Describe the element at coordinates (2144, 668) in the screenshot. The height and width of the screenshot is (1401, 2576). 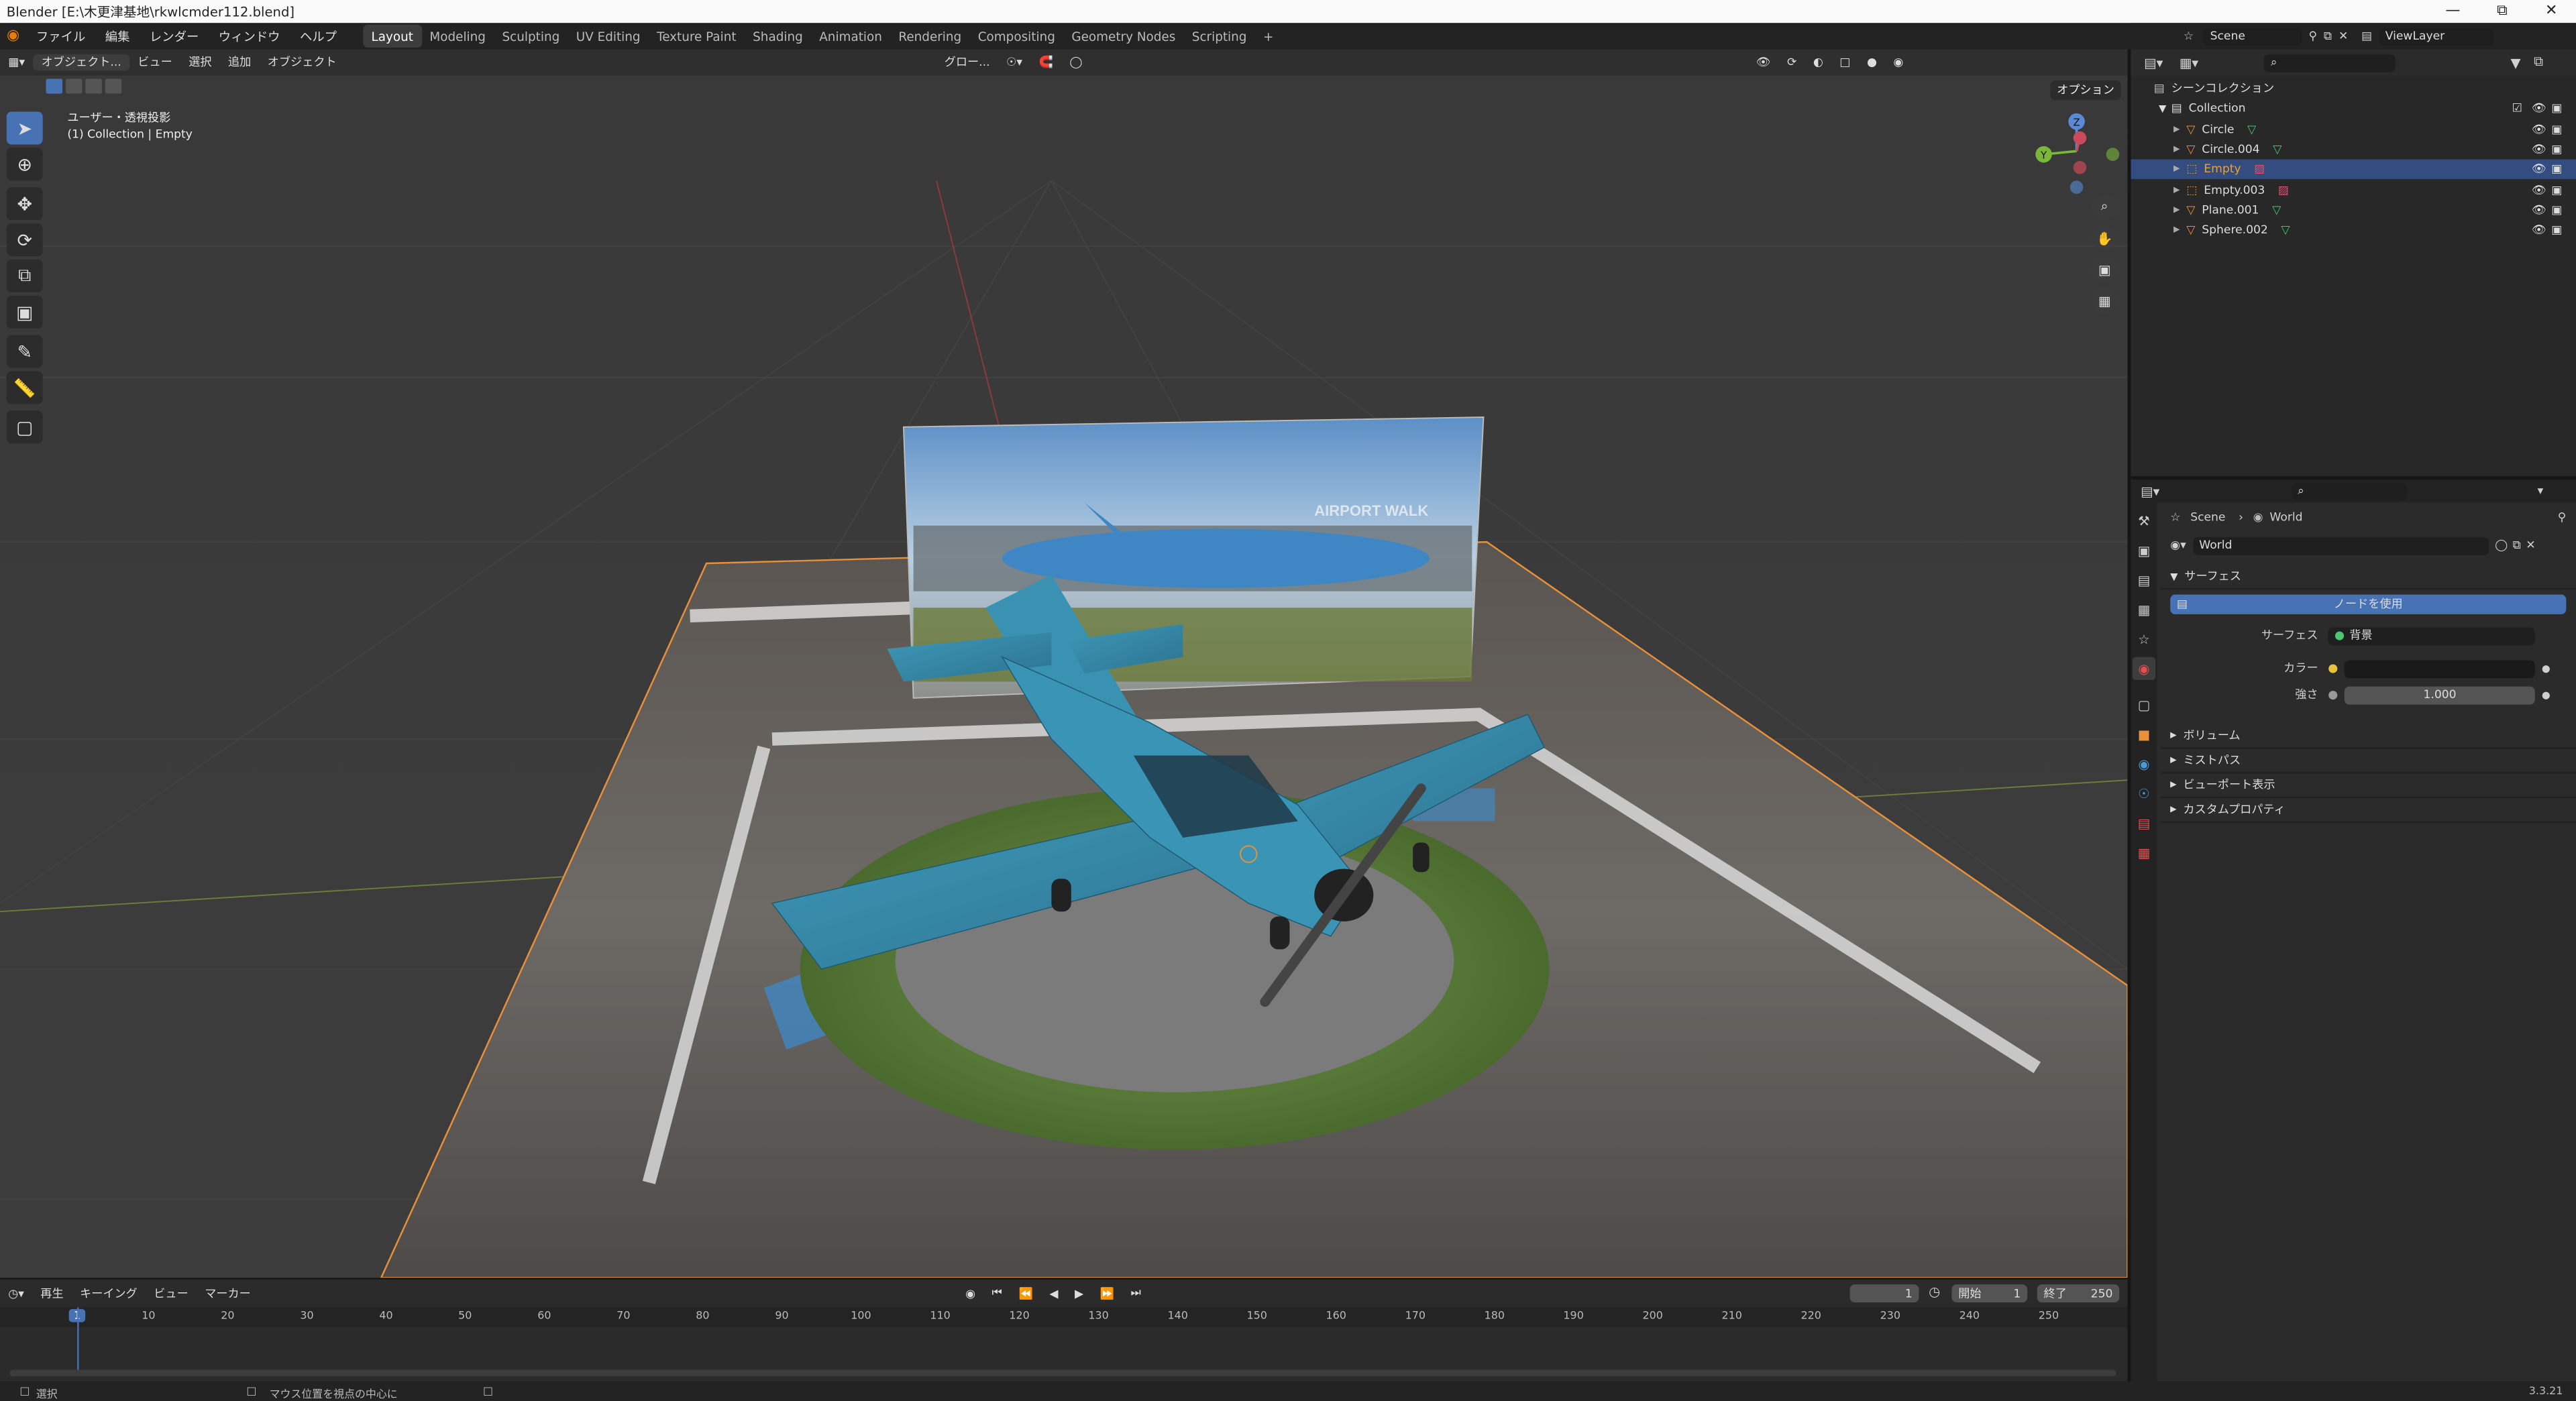
I see `world-tab-icon: ◉` at that location.